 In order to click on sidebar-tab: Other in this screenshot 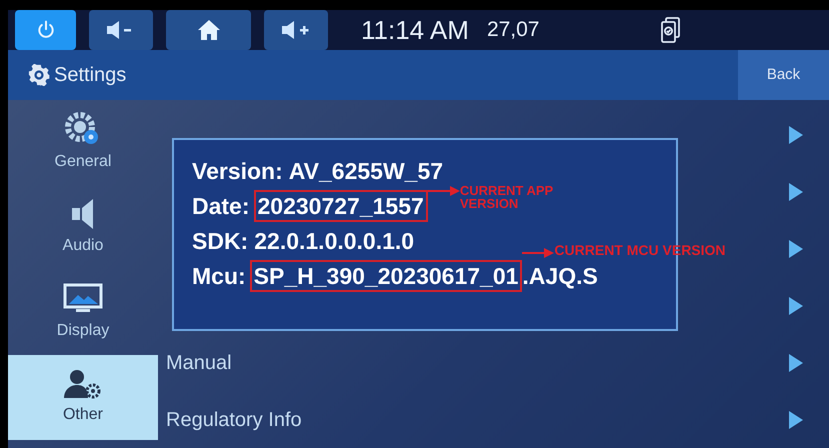, I will do `click(83, 397)`.